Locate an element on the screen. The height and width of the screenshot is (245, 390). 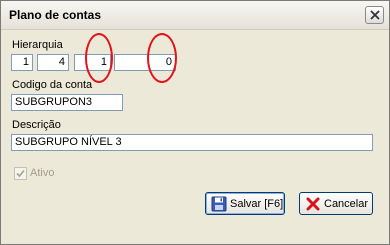
save-button-label: Salvar [F6] is located at coordinates (257, 204).